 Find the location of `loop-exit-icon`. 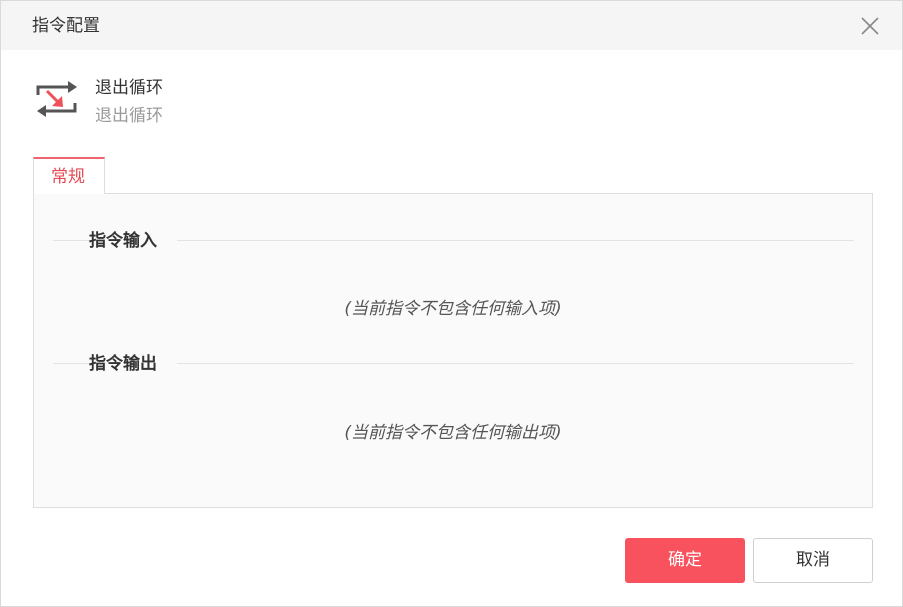

loop-exit-icon is located at coordinates (57, 99).